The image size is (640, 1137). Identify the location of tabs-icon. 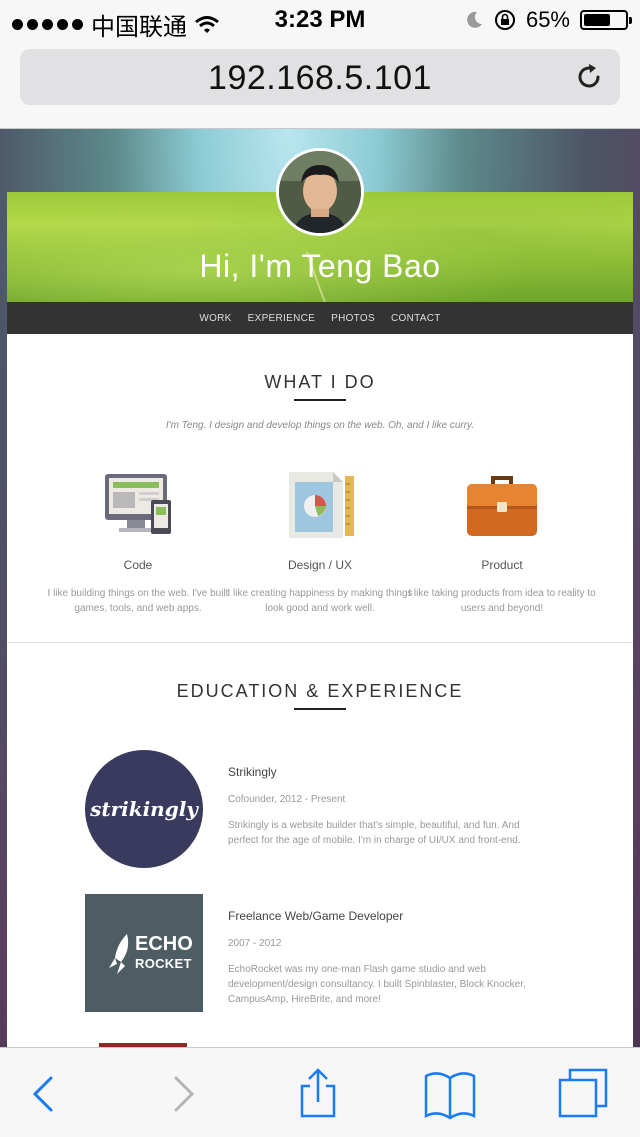
(584, 1094).